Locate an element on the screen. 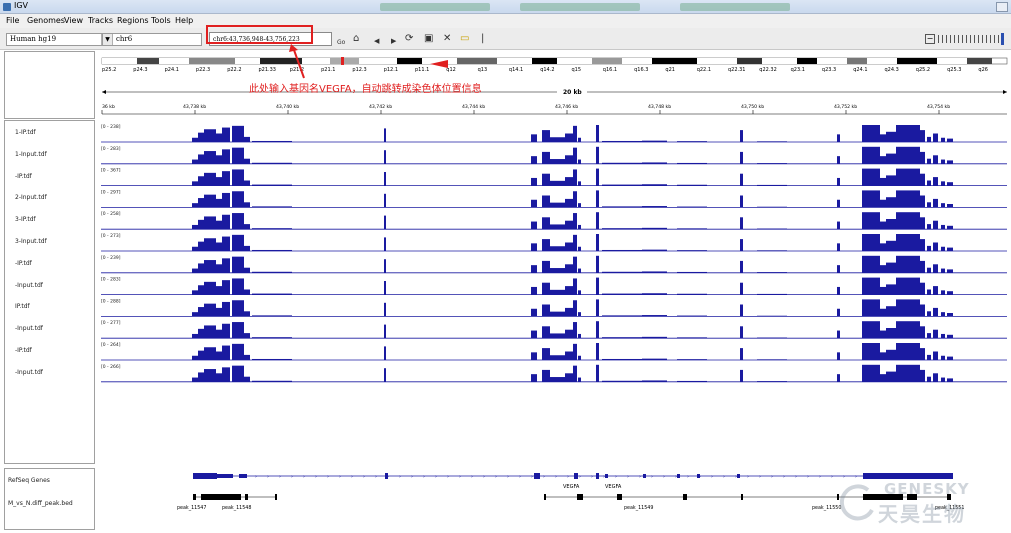 The image size is (1011, 533). track-name: 1-IP.tdf is located at coordinates (25, 132).